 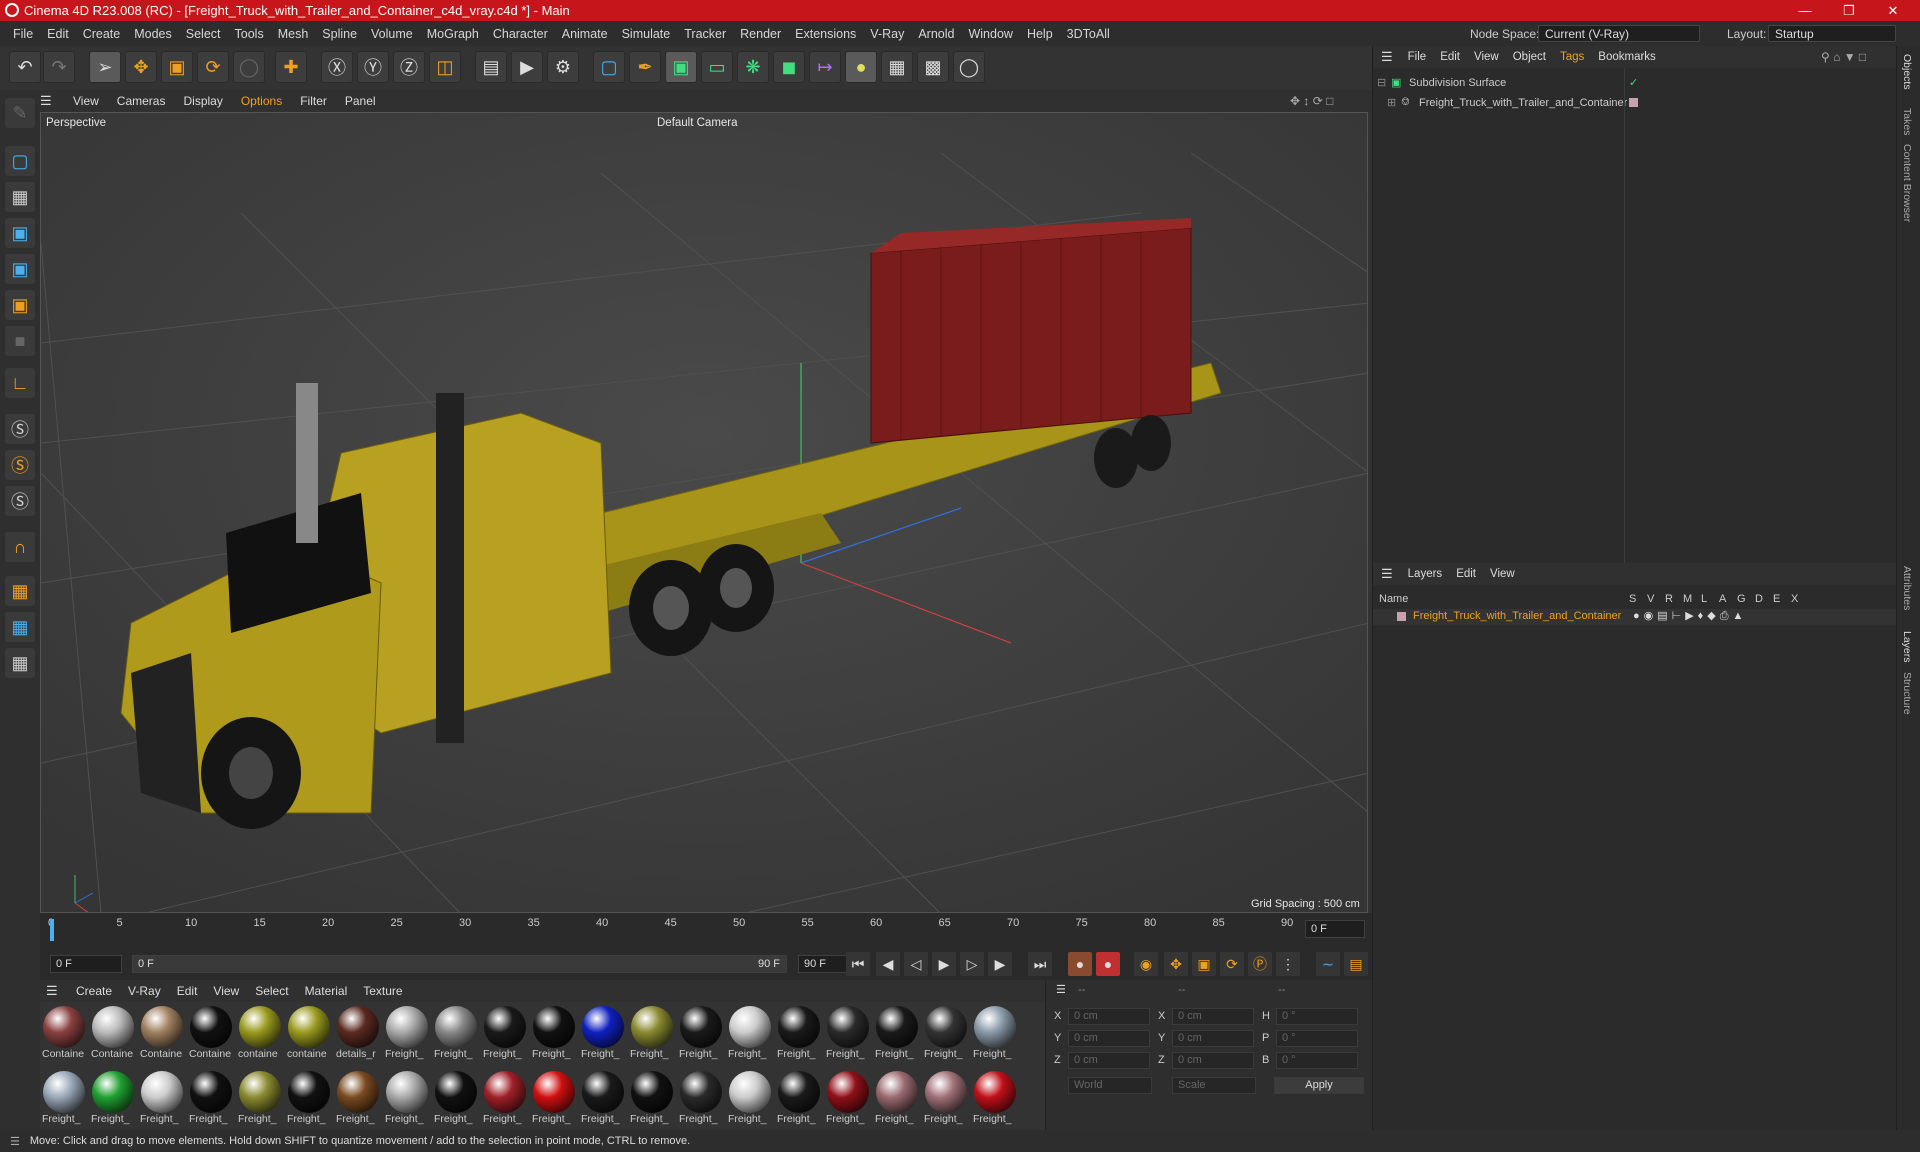 I want to click on texture-mode-icon: ▦, so click(x=20, y=197).